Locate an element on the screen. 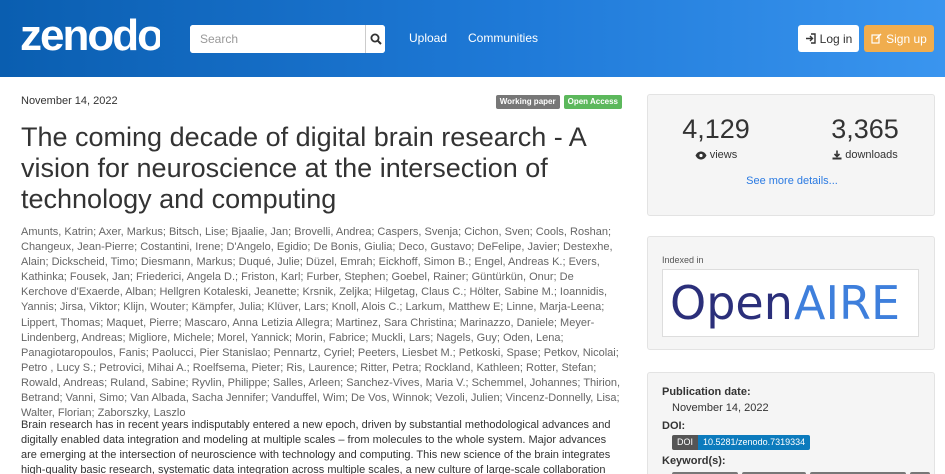 The image size is (945, 474). edit-icon is located at coordinates (876, 38).